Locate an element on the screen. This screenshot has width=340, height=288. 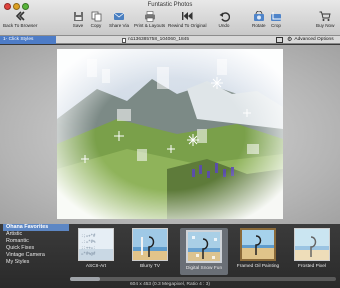
buy-now-button: Buy Now is located at coordinates (325, 22).